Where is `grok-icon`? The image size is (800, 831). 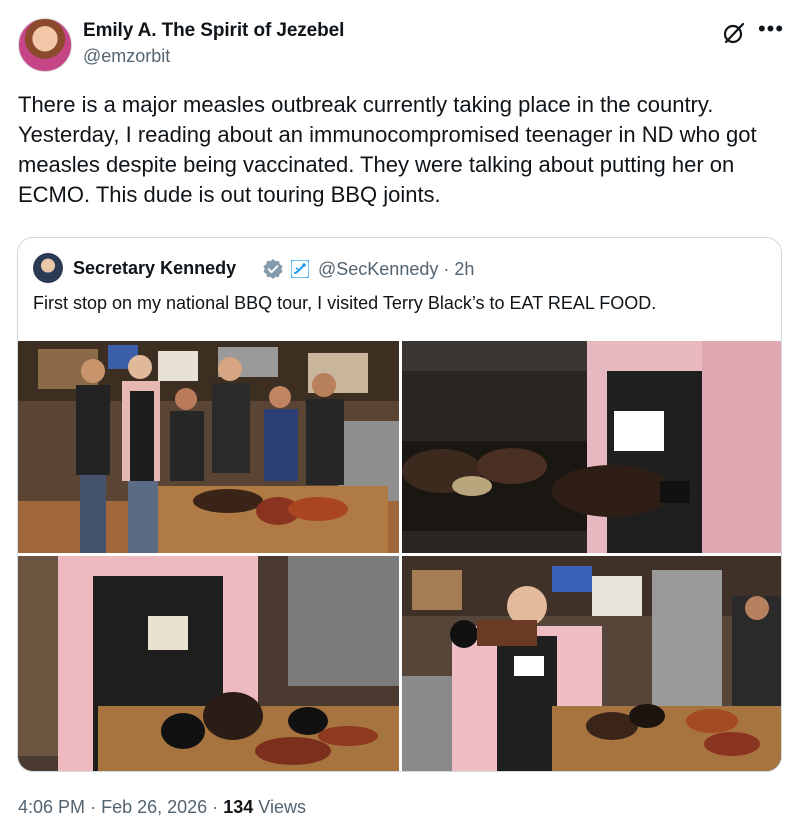 grok-icon is located at coordinates (734, 33).